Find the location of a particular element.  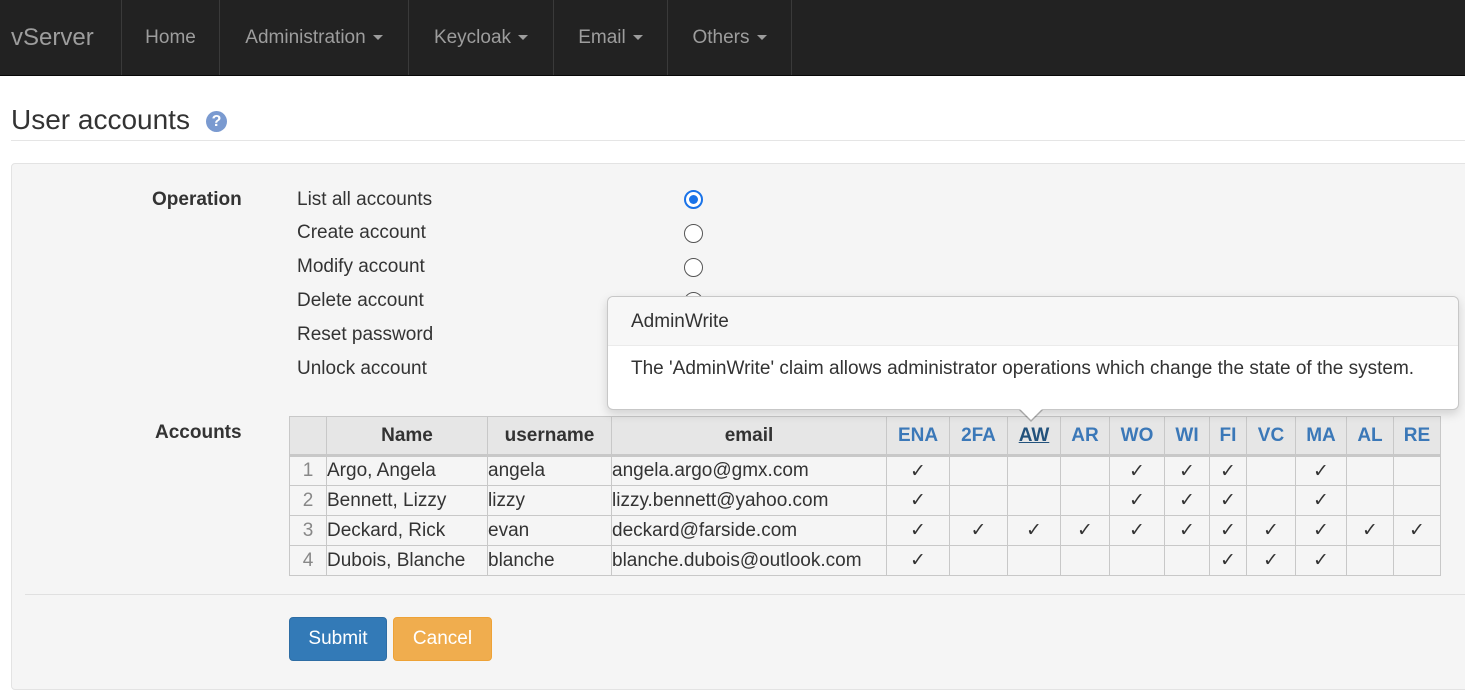

email-cell: deckard@farside.com is located at coordinates (749, 530).